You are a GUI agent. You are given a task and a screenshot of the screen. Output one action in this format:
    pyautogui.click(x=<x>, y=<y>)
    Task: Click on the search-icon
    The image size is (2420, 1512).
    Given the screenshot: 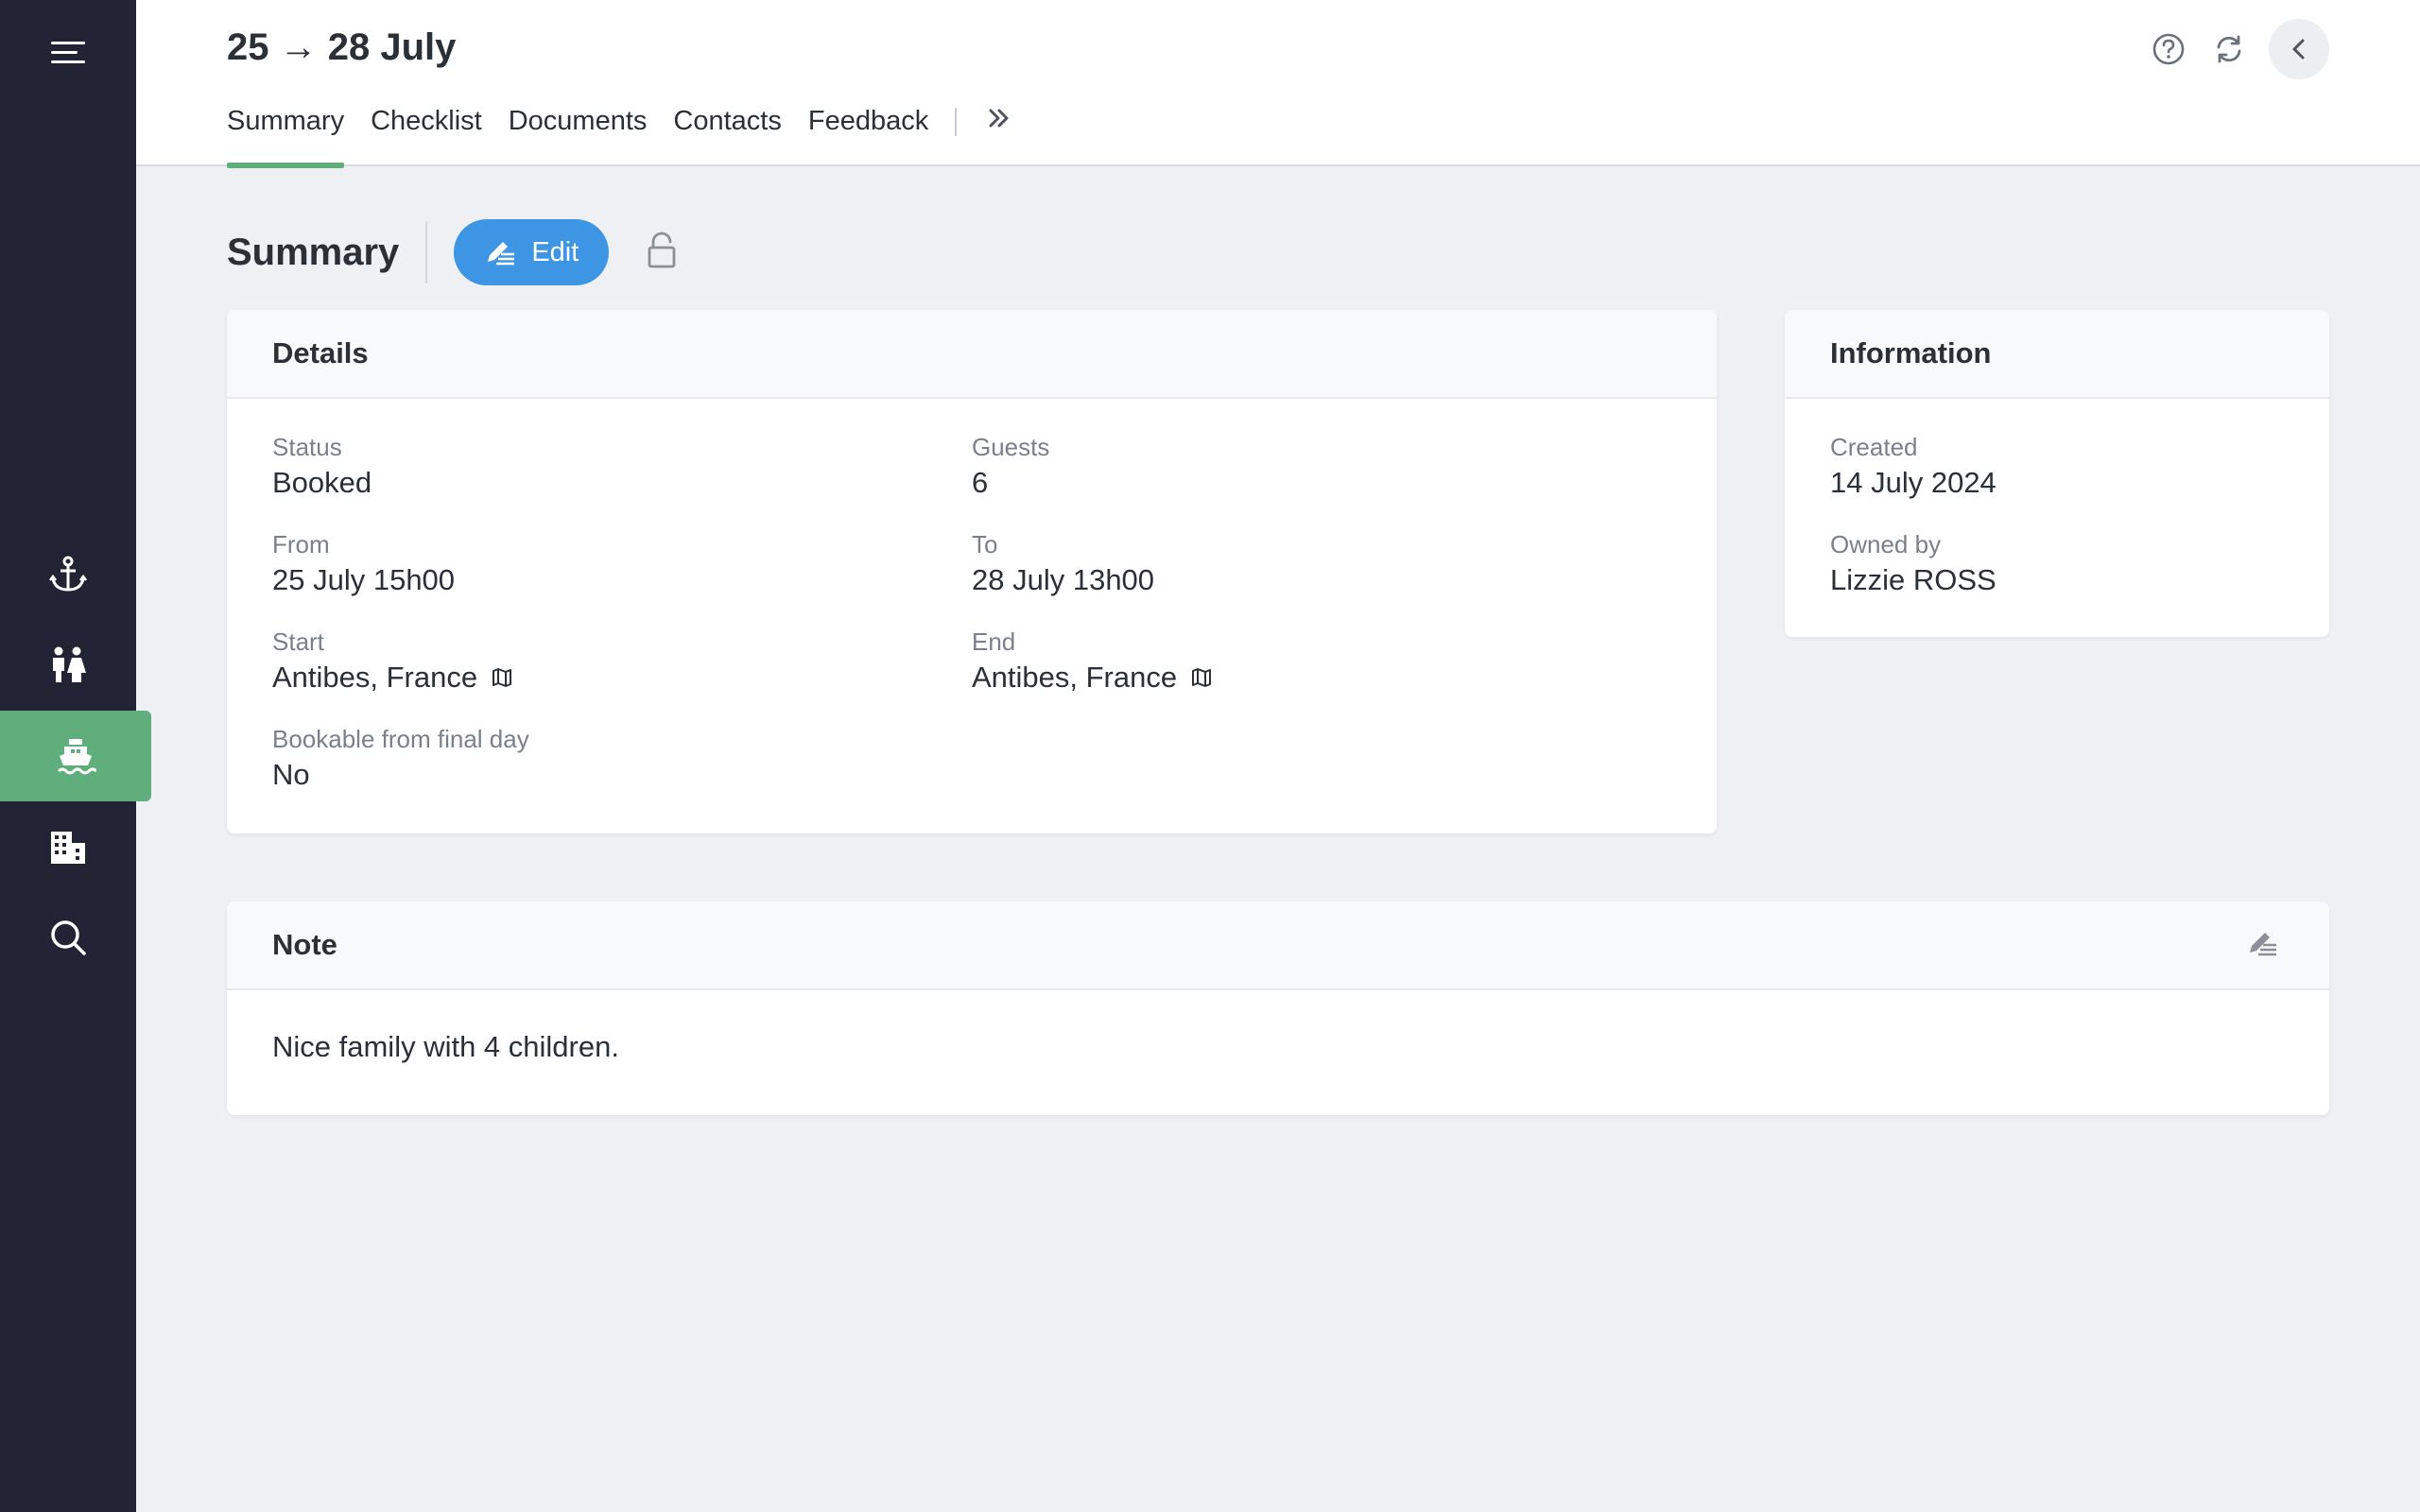 What is the action you would take?
    pyautogui.click(x=68, y=937)
    